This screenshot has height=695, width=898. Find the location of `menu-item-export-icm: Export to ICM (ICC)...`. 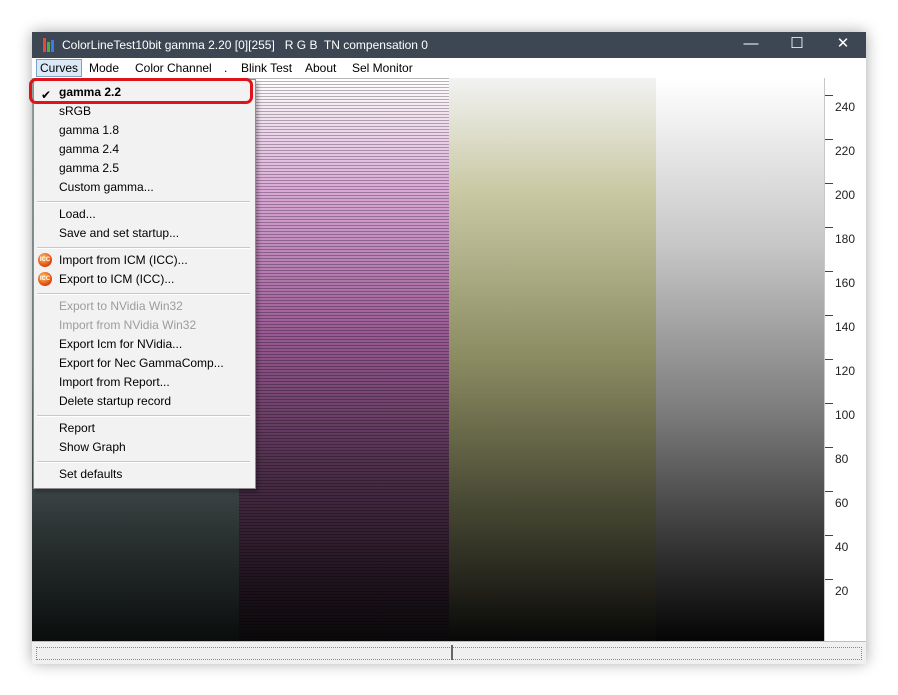

menu-item-export-icm: Export to ICM (ICC)... is located at coordinates (116, 279).